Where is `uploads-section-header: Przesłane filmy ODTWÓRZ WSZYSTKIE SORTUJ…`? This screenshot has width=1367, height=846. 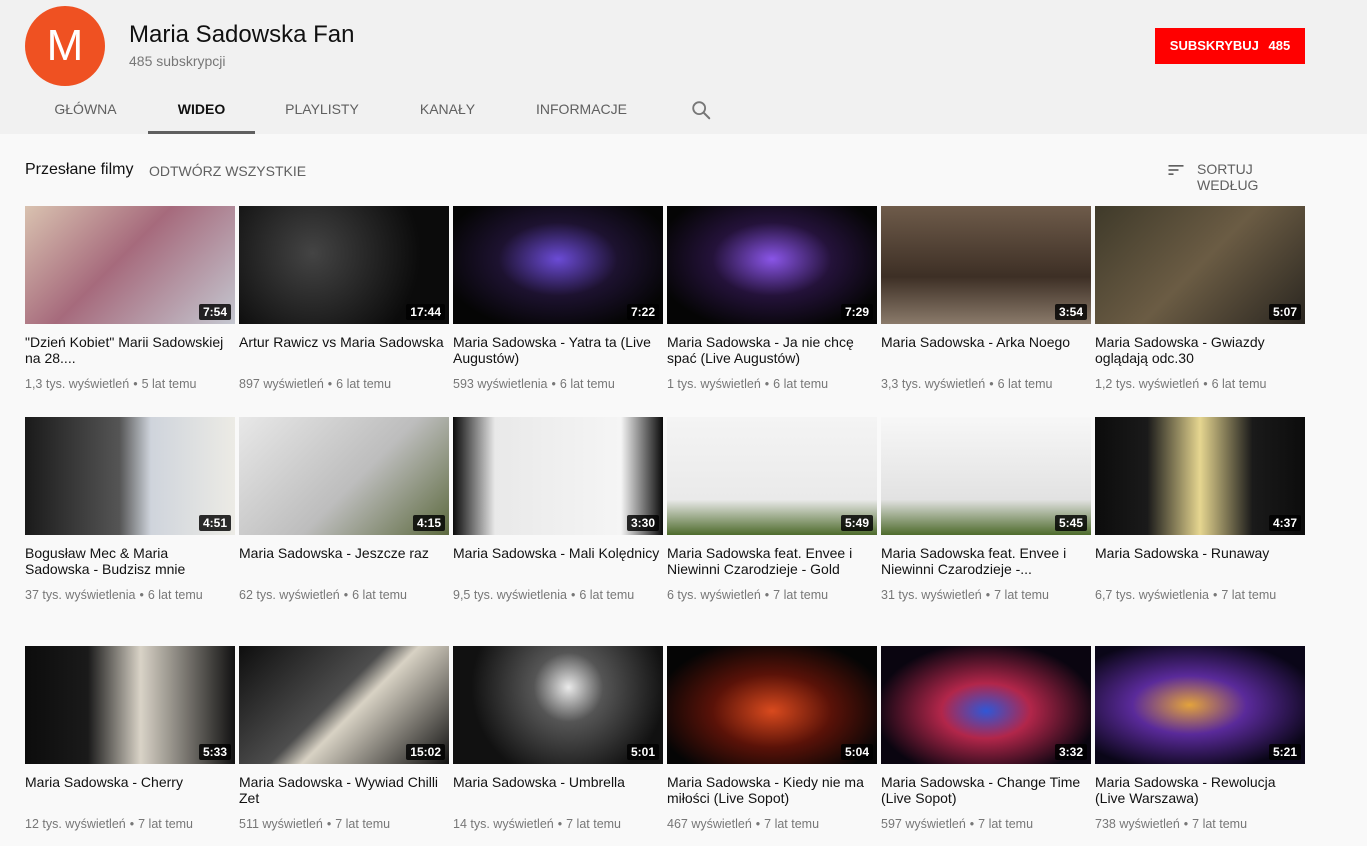
uploads-section-header: Przesłane filmy ODTWÓRZ WSZYSTKIE SORTUJ… is located at coordinates (670, 175).